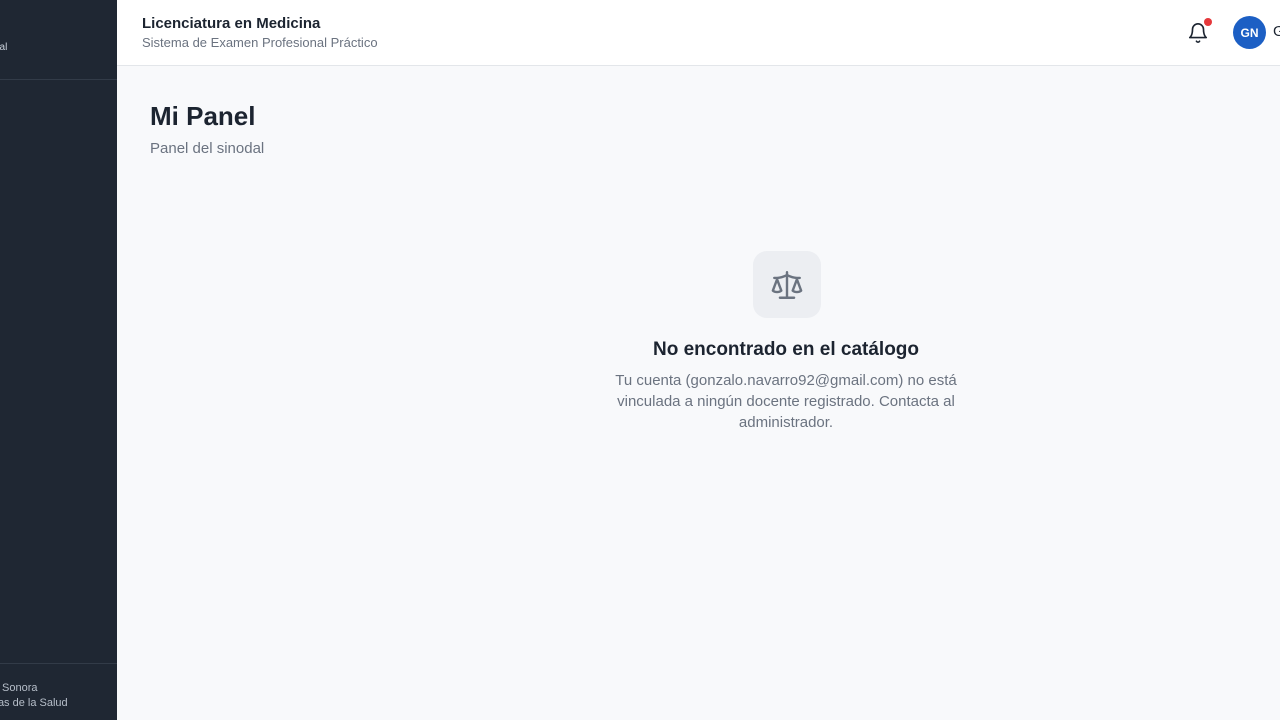  Describe the element at coordinates (34, 703) in the screenshot. I see `sidebar-footer-line: cias de la Salud` at that location.